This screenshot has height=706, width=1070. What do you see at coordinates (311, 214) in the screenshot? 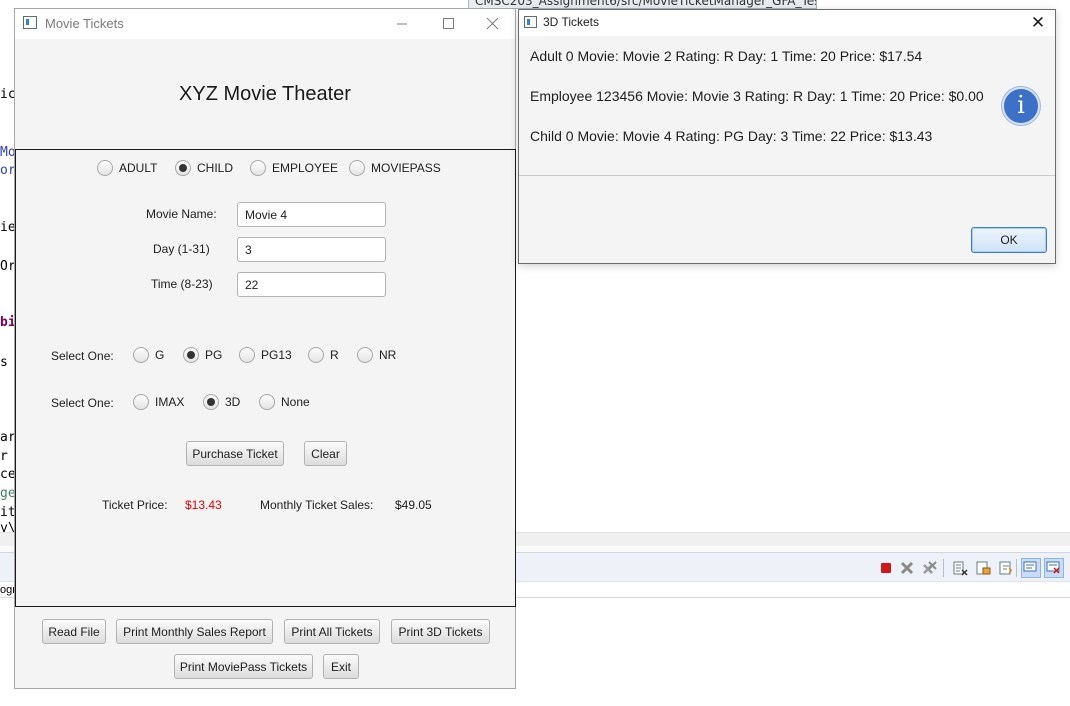
I see `movie-name-input` at bounding box center [311, 214].